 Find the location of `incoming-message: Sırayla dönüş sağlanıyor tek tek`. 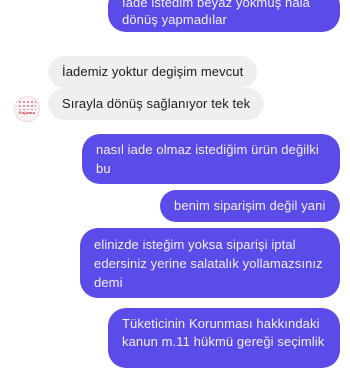

incoming-message: Sırayla dönüş sağlanıyor tek tek is located at coordinates (156, 104).